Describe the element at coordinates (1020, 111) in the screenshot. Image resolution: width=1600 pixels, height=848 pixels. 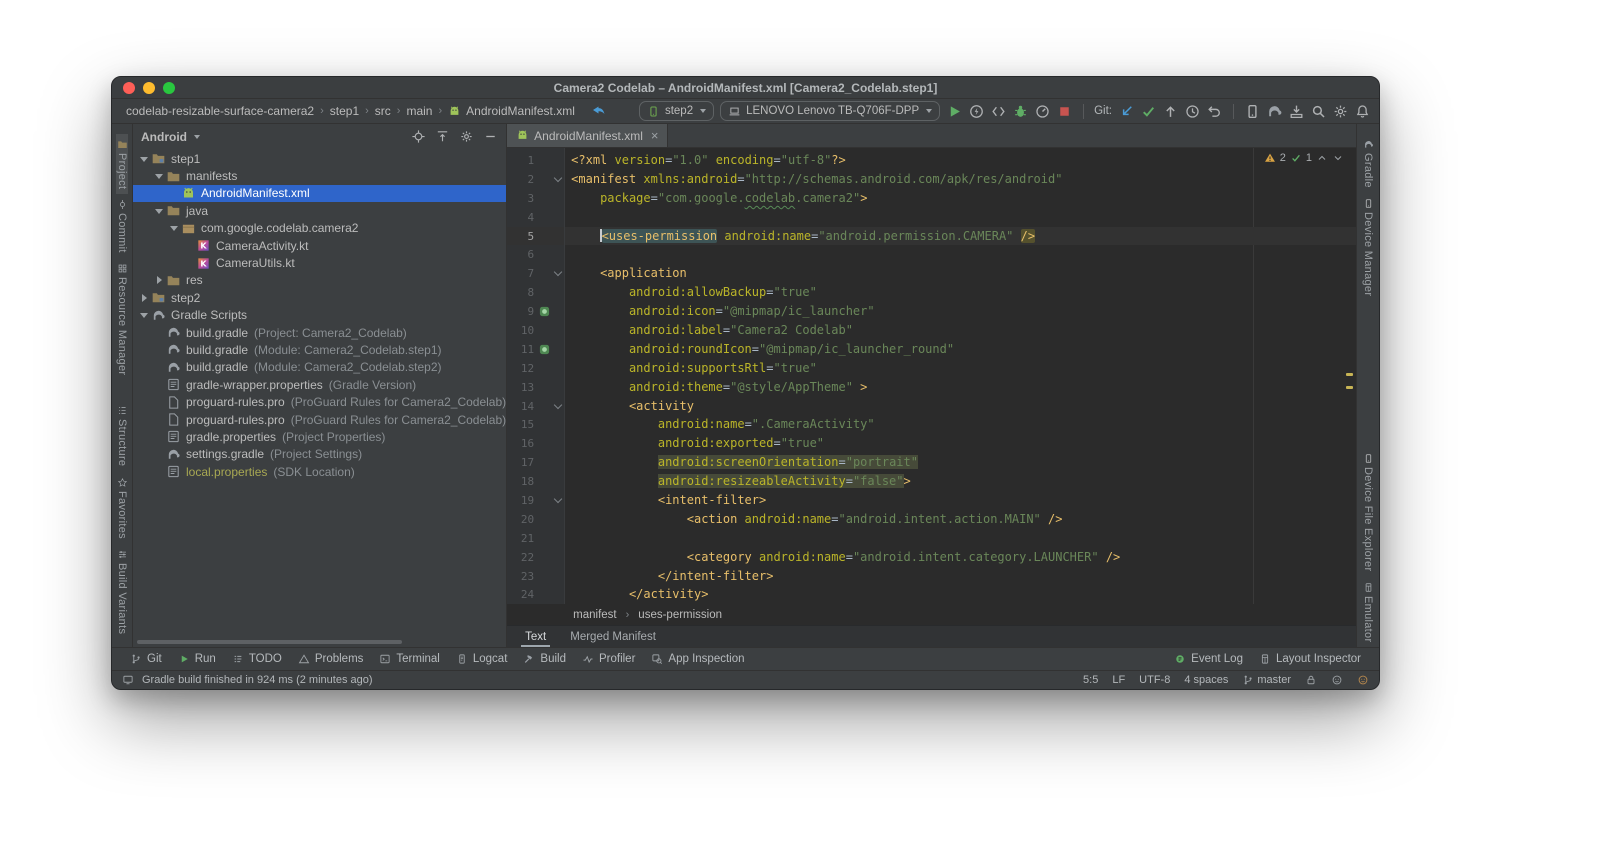
I see `debug-icon` at that location.